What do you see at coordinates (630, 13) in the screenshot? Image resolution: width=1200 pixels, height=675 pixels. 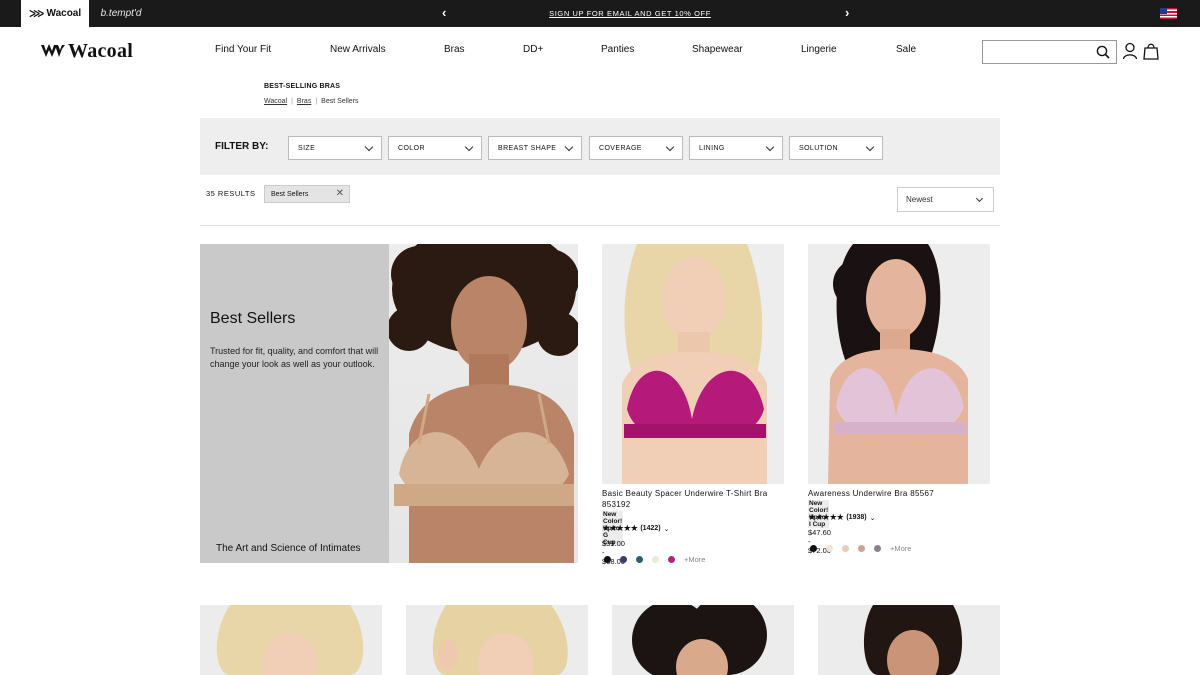 I see `promo-link: SIGN UP FOR EMAIL AND GET 10% OFF` at bounding box center [630, 13].